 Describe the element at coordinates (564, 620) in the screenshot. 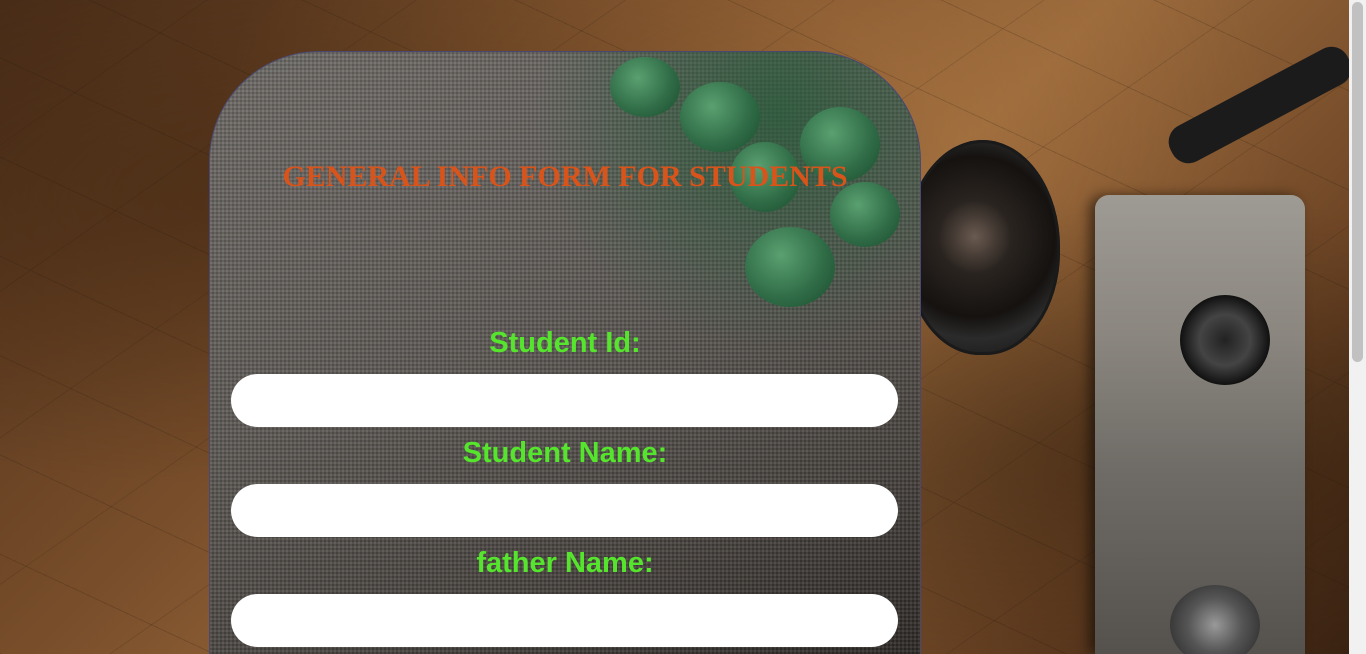

I see `father-name-input` at that location.